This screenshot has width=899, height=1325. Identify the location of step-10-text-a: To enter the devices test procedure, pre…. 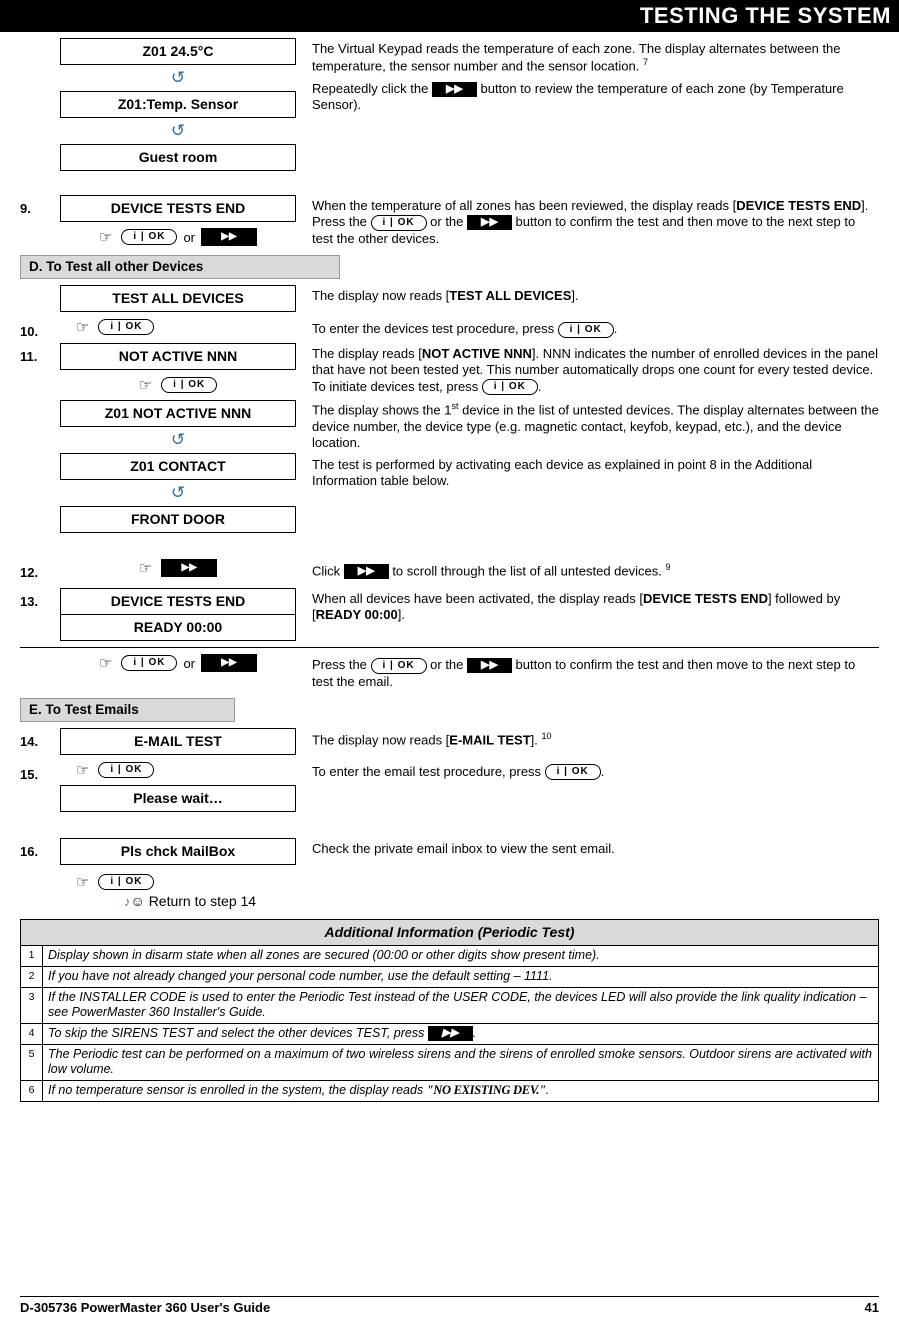
(435, 329).